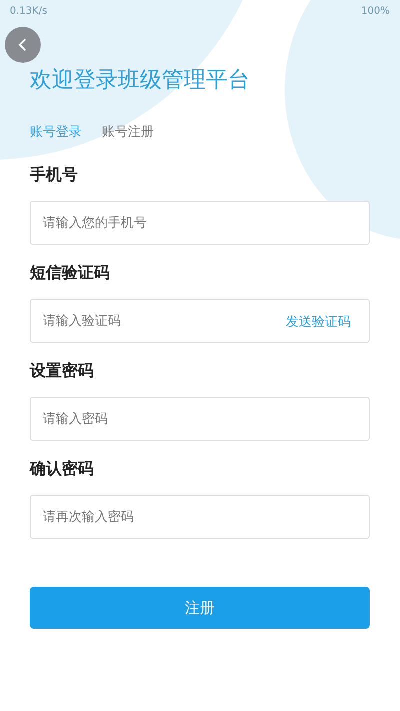 The width and height of the screenshot is (400, 711). Describe the element at coordinates (56, 132) in the screenshot. I see `tab: 账号登录` at that location.